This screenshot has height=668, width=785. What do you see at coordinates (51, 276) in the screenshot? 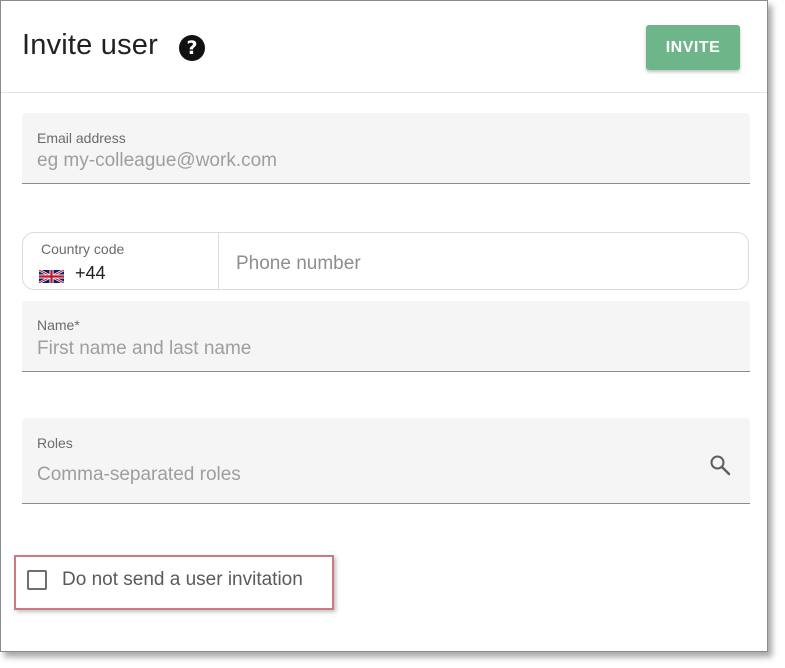
I see `uk-flag-icon` at bounding box center [51, 276].